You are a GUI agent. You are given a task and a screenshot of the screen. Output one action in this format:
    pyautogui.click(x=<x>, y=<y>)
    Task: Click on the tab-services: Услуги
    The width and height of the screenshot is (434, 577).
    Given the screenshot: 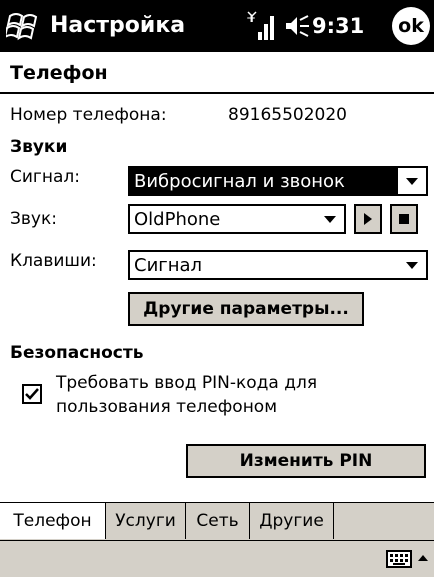 What is the action you would take?
    pyautogui.click(x=146, y=521)
    